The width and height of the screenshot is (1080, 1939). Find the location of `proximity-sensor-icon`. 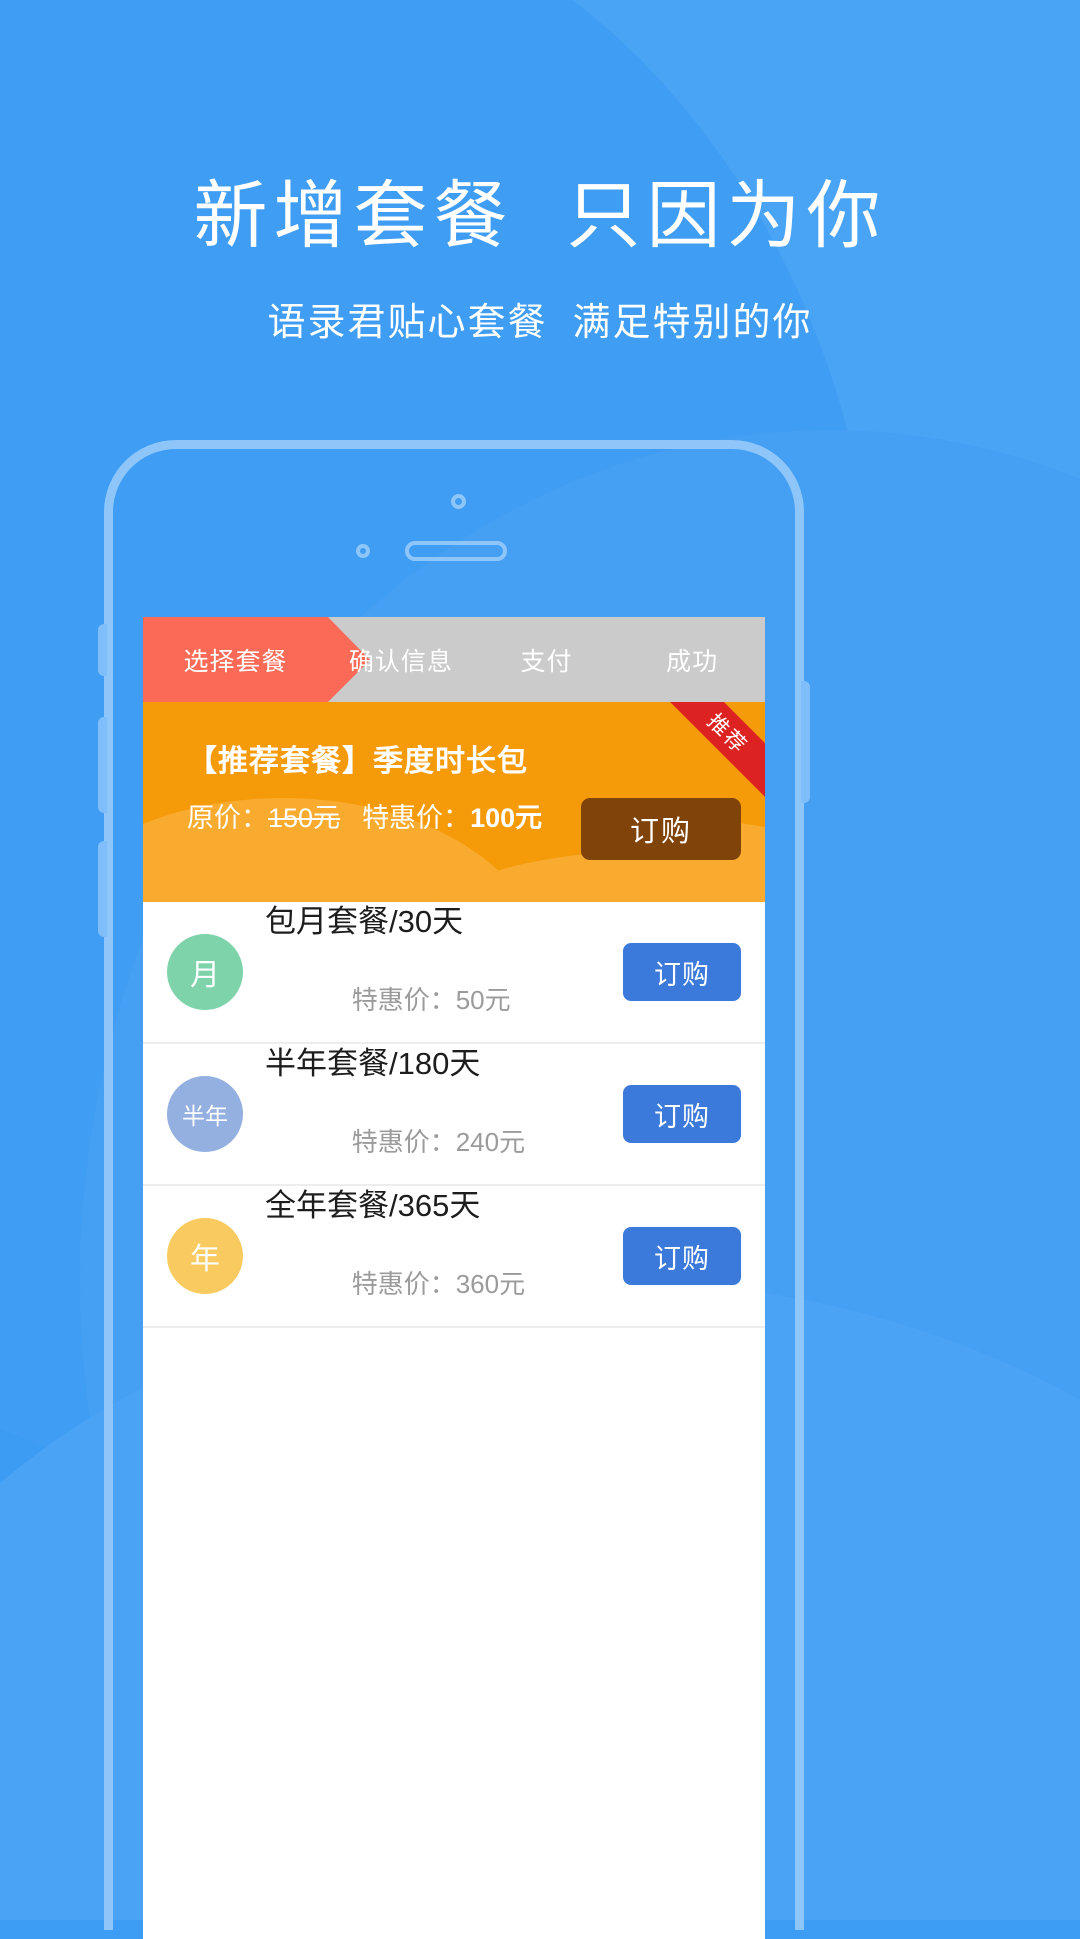

proximity-sensor-icon is located at coordinates (363, 551).